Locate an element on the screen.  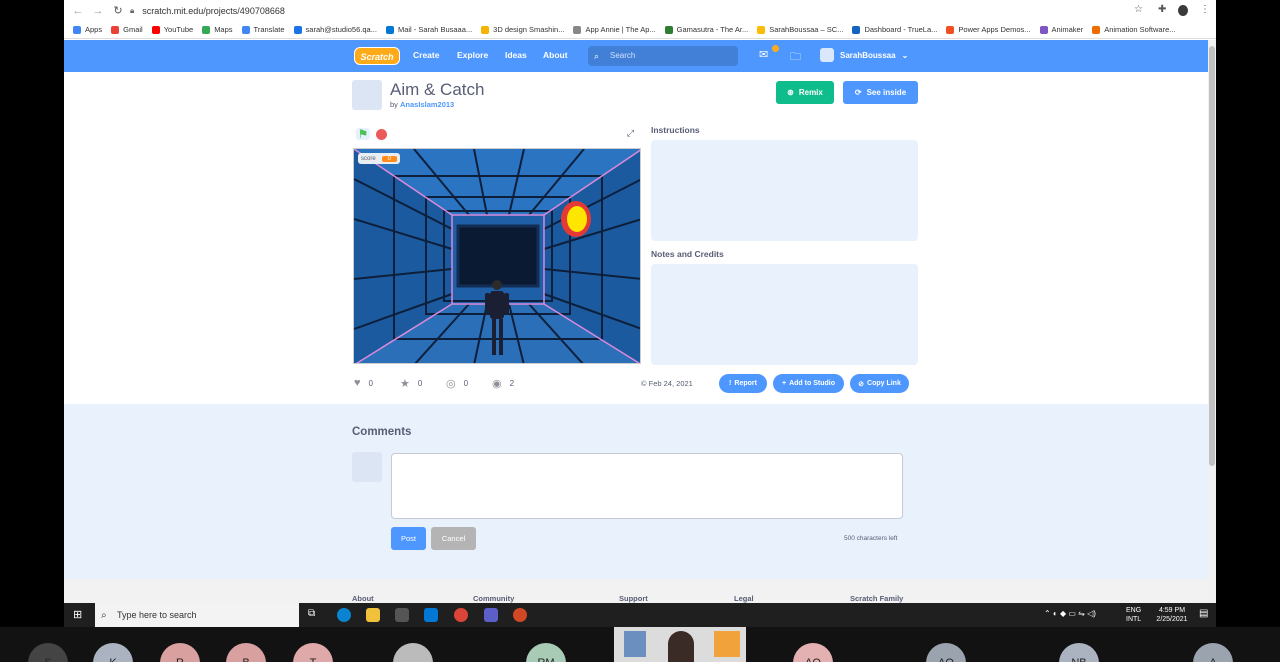
edge-app-icon is located at coordinates (344, 615).